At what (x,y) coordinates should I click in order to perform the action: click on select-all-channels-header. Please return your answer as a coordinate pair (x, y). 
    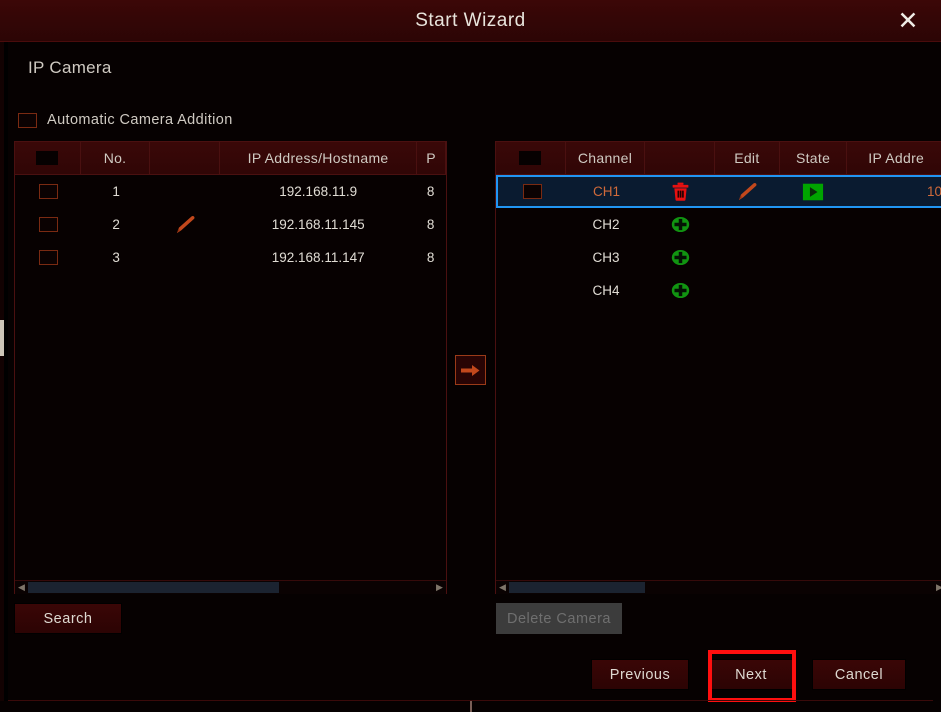
    Looking at the image, I should click on (531, 158).